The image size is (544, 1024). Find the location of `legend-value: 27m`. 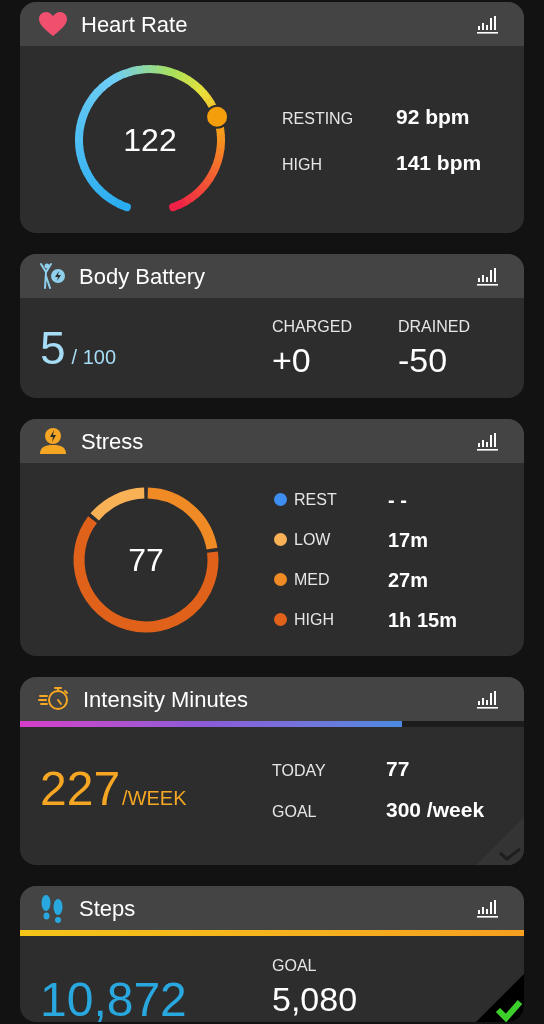

legend-value: 27m is located at coordinates (408, 580).